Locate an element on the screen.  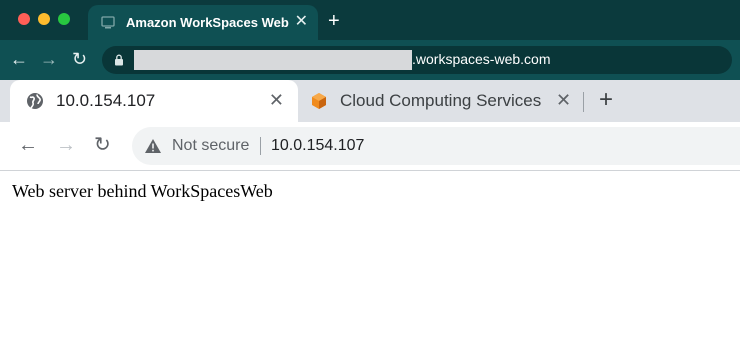
outer-tab-workspaces-web: Amazon WorkSpaces Web ✕ is located at coordinates (203, 22).